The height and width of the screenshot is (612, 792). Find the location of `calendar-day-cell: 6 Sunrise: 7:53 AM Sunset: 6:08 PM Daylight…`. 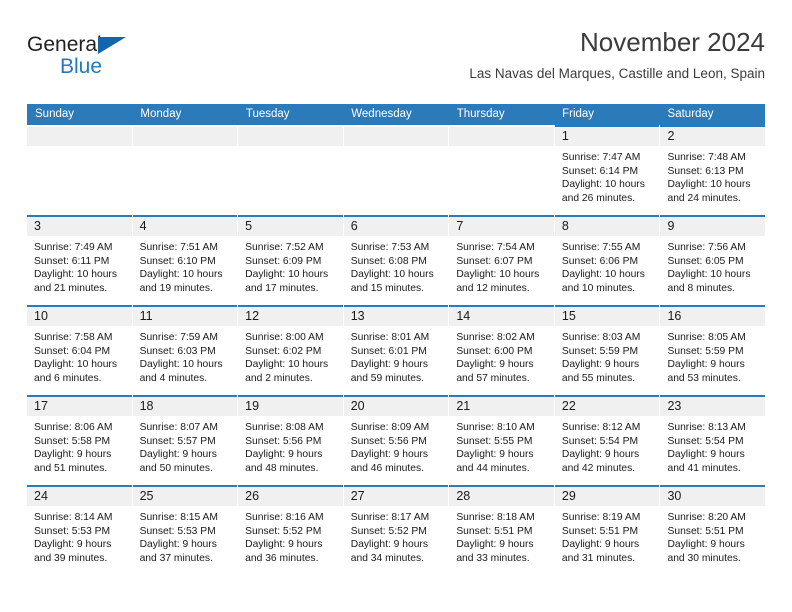

calendar-day-cell: 6 Sunrise: 7:53 AM Sunset: 6:08 PM Daylight… is located at coordinates (396, 260).